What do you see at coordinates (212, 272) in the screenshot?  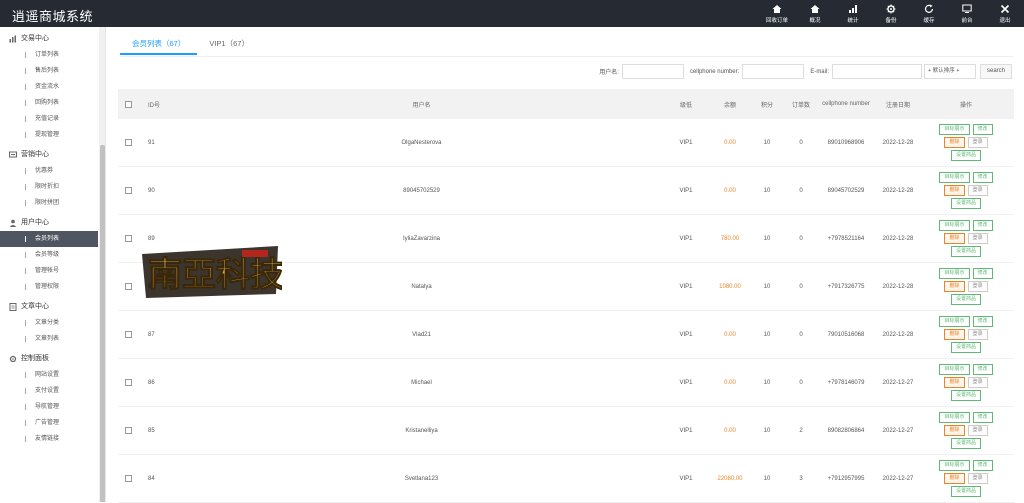 I see `brand-logo-watermark: 南亞科技` at bounding box center [212, 272].